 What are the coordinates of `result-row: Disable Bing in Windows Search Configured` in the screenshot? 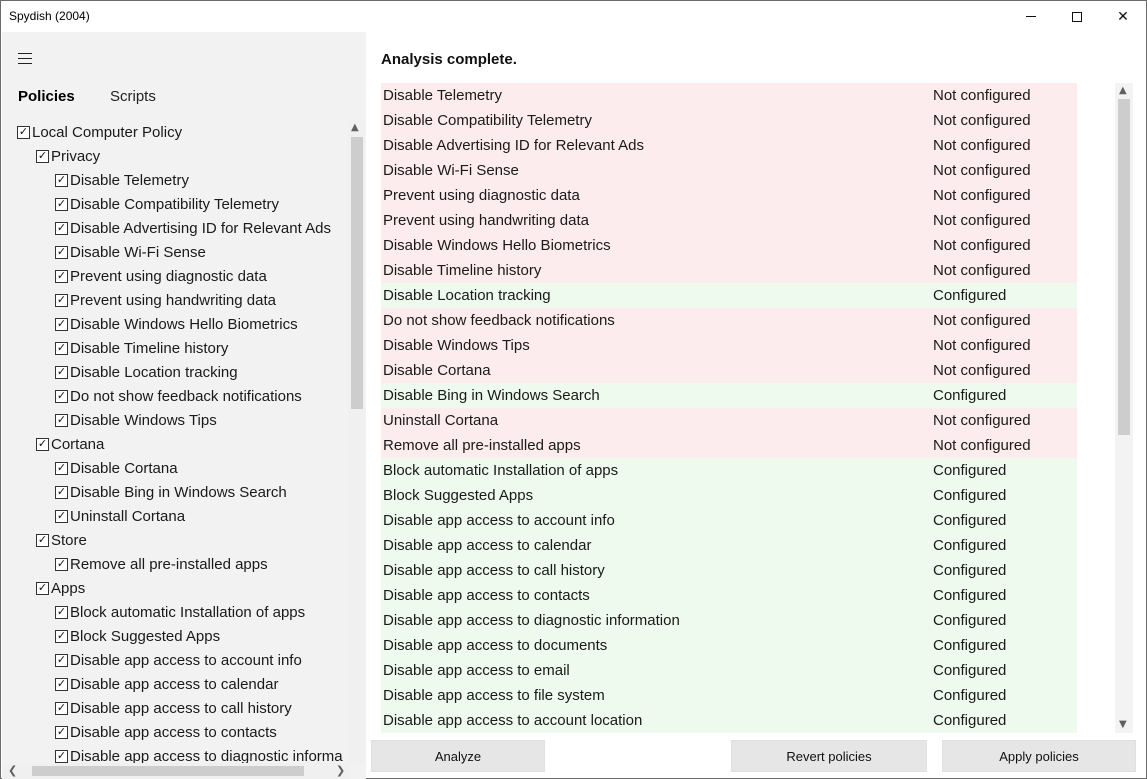 It's located at (729, 395).